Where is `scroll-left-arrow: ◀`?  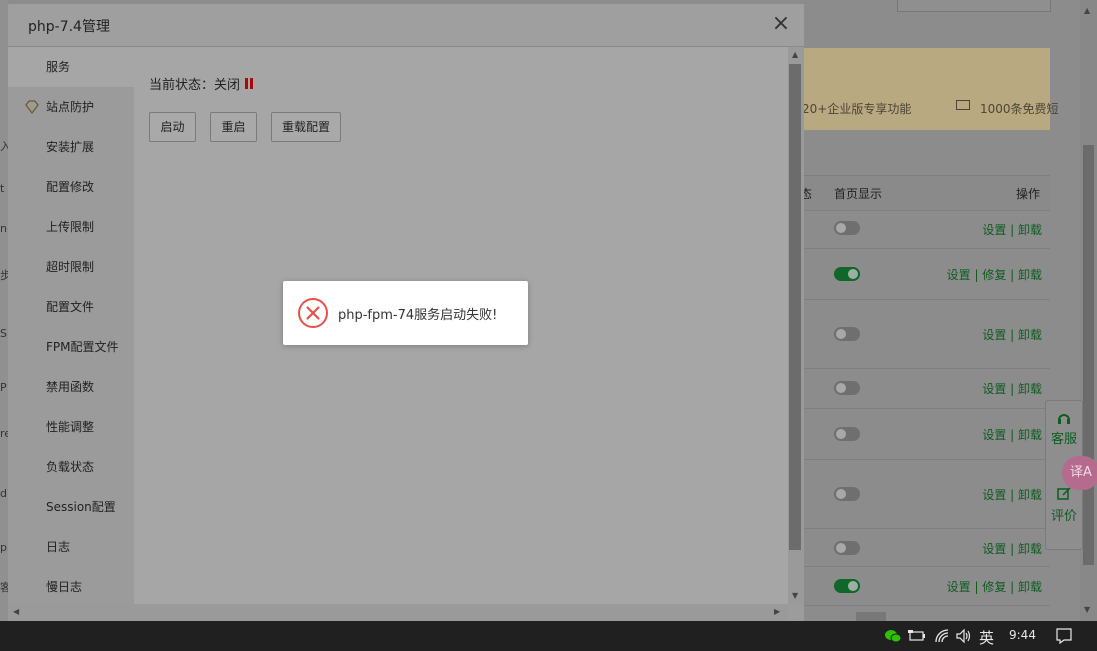
scroll-left-arrow: ◀ is located at coordinates (16, 611).